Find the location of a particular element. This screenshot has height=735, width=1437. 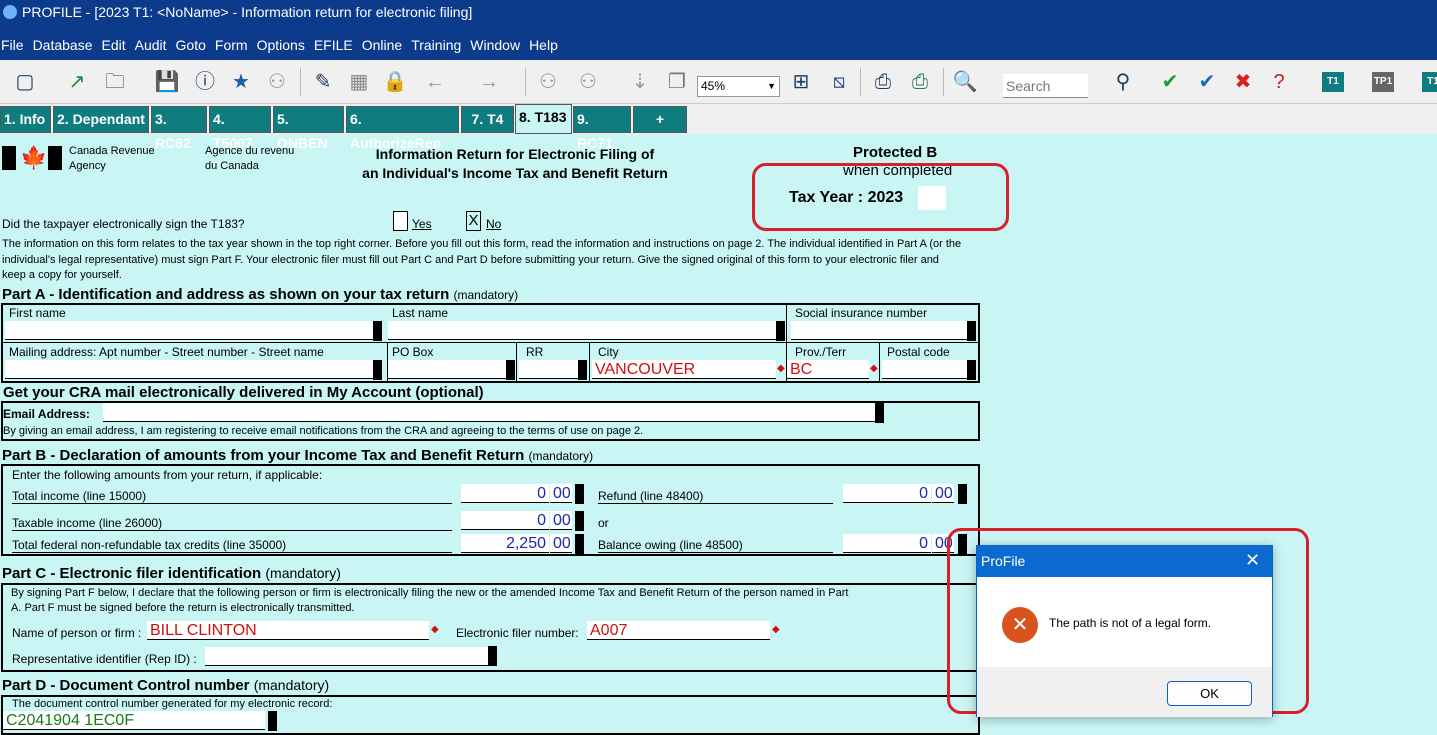

last-name-label: Last name is located at coordinates (420, 313).